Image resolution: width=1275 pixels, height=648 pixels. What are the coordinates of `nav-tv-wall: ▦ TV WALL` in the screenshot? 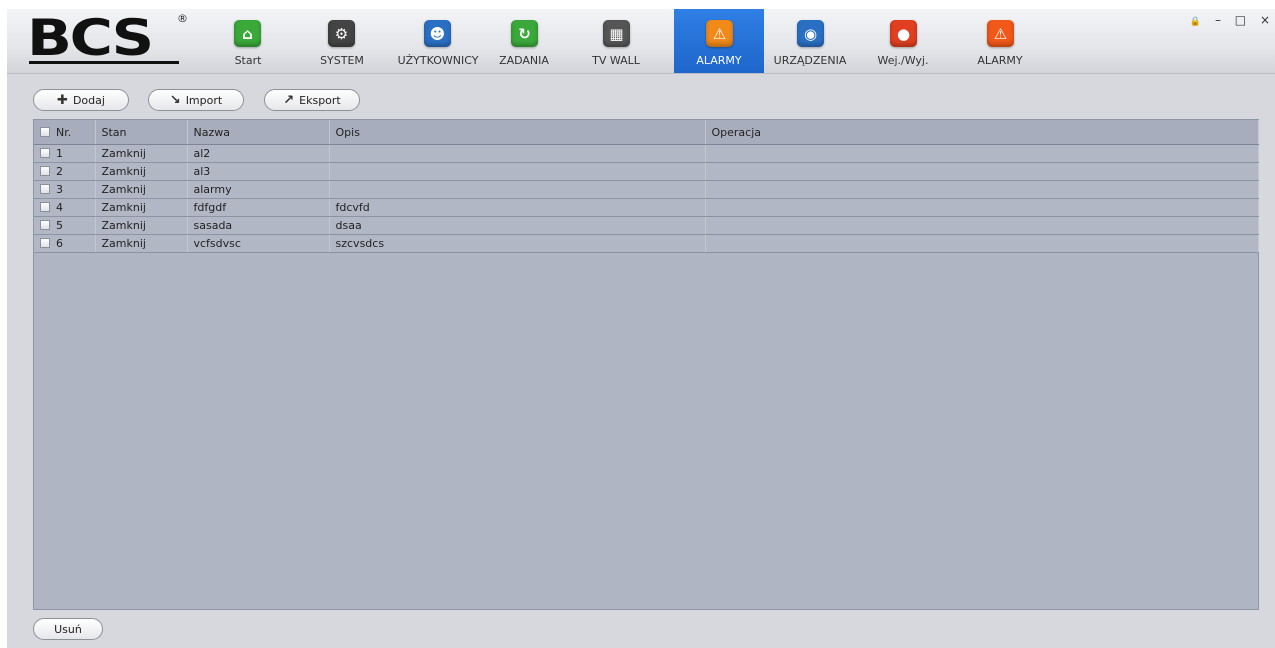 It's located at (616, 41).